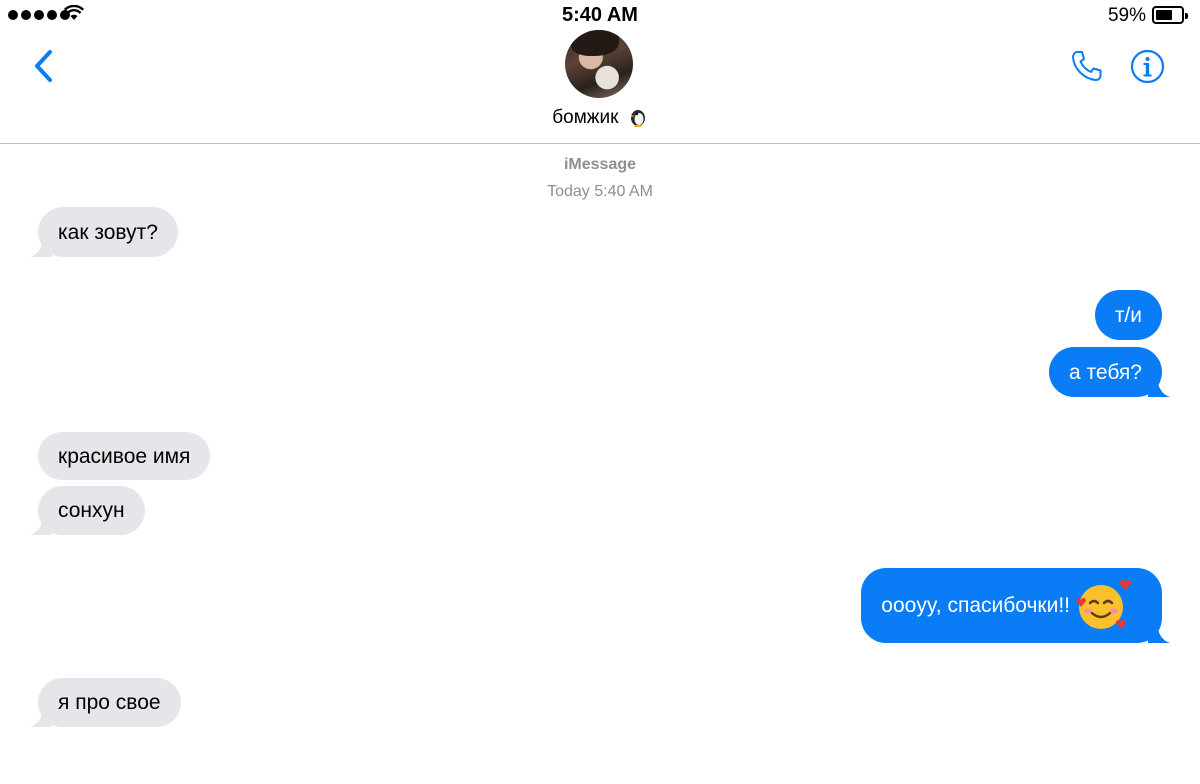  Describe the element at coordinates (1126, 15) in the screenshot. I see `battery-percent: 59%` at that location.